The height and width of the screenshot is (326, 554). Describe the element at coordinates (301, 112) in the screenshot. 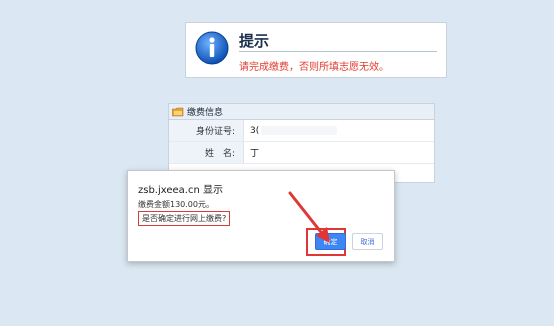

I see `panel-header: 缴费信息` at that location.